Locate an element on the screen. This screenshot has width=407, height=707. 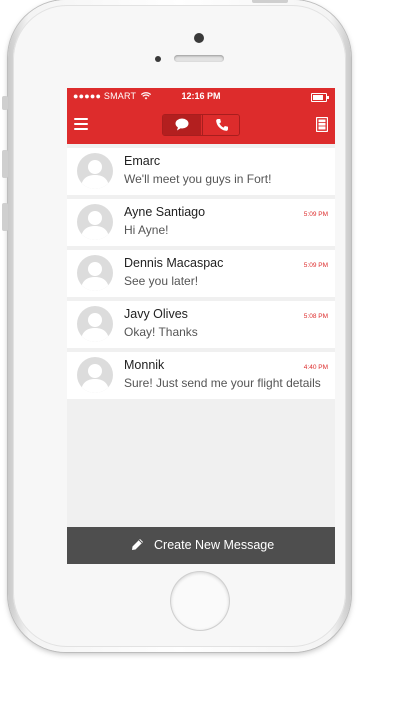
earpiece-speaker is located at coordinates (199, 58).